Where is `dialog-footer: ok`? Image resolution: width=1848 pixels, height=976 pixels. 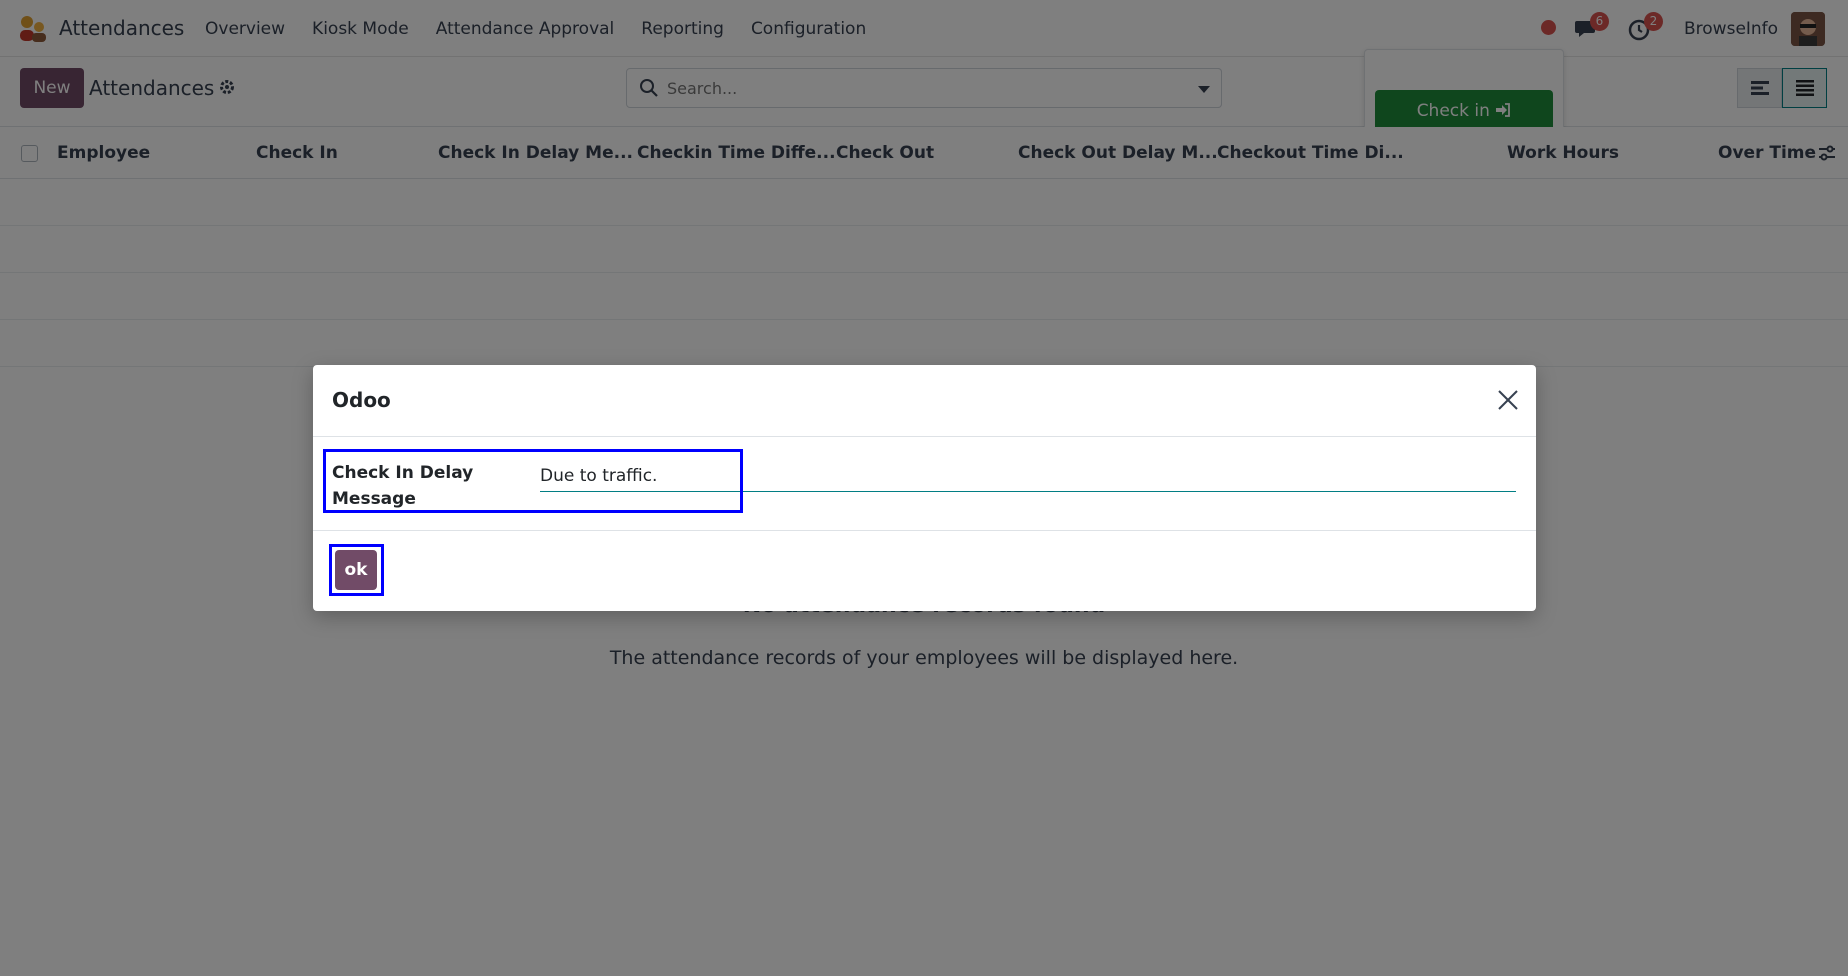
dialog-footer: ok is located at coordinates (924, 570).